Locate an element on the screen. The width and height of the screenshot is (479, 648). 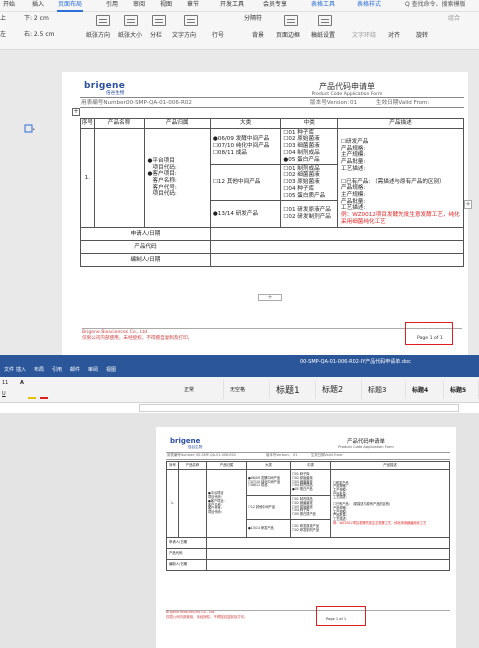
footer-note: 仅限公司内部使用，未经授权，不得擅自复制及打印。 is located at coordinates (207, 617).